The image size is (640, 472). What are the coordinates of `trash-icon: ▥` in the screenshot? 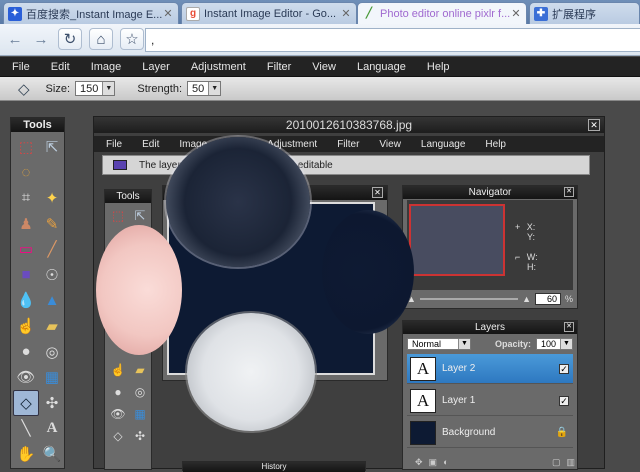 It's located at (570, 463).